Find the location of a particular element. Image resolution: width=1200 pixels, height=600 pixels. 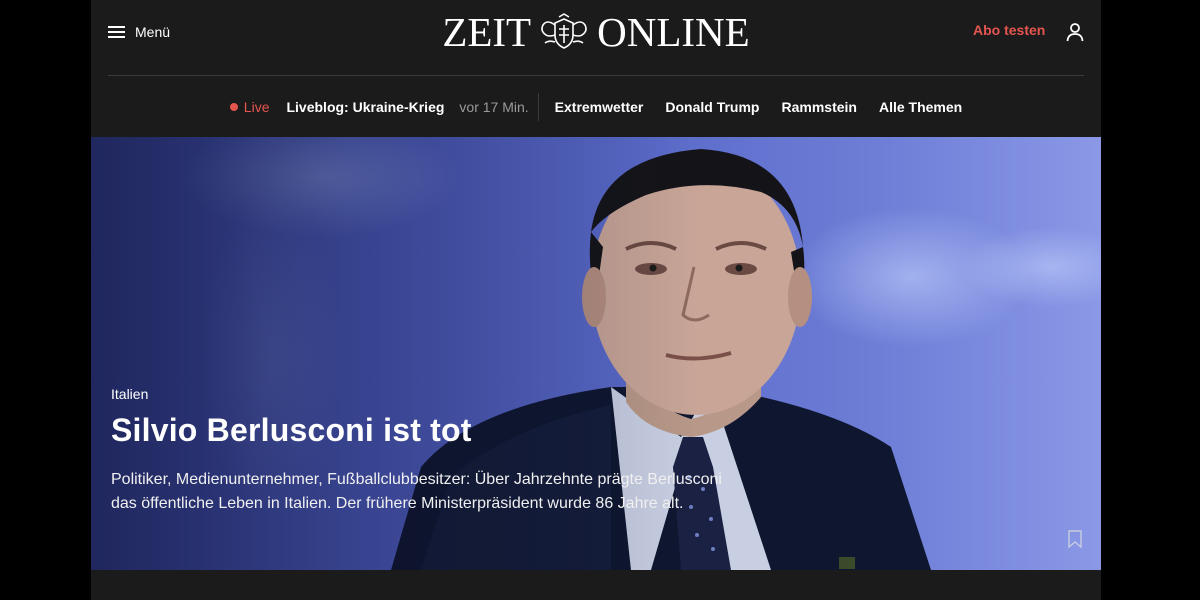

site-header: Menü ZEIT ONLINE Abo testen is located at coordinates (596, 37).